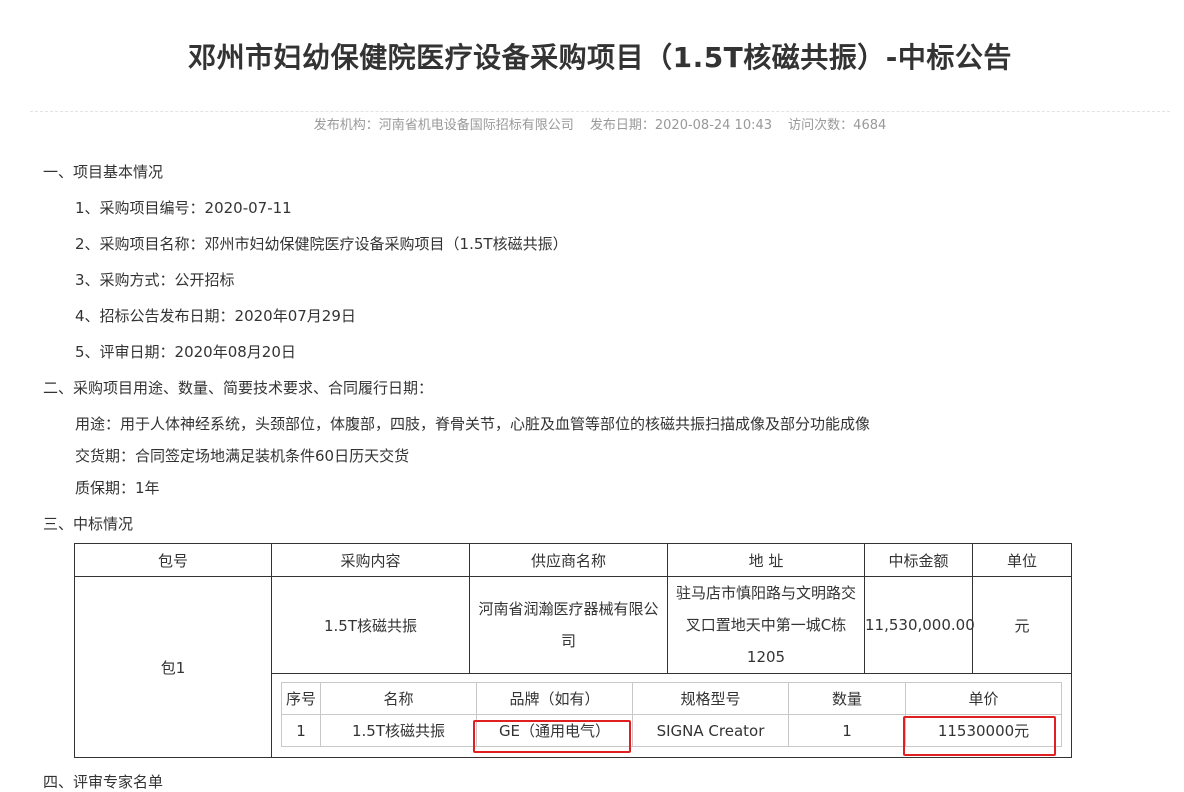  What do you see at coordinates (681, 125) in the screenshot?
I see `publish-date: 发布日期：2020-08-24 10:43` at bounding box center [681, 125].